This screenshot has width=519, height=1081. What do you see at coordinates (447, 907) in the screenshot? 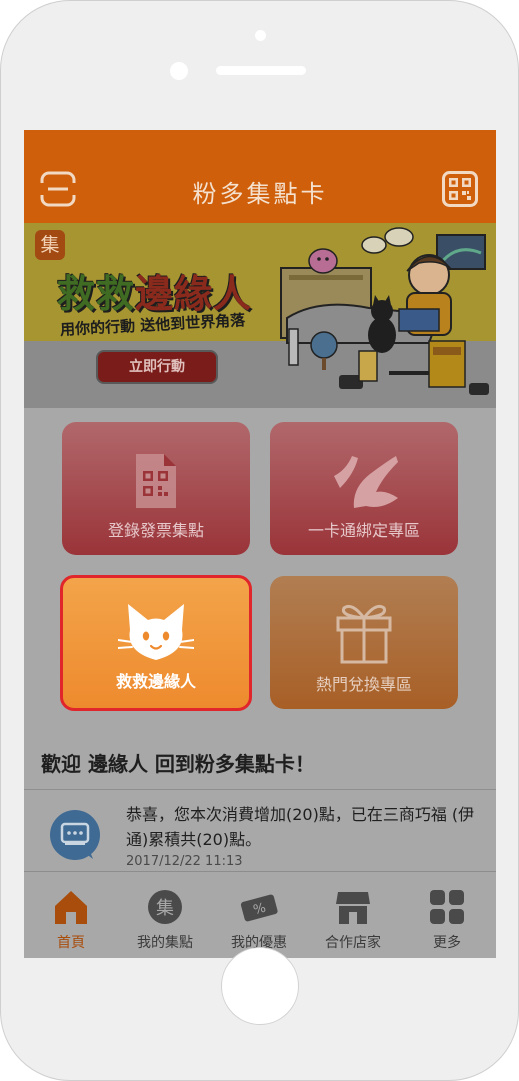
I see `grid-more-icon` at bounding box center [447, 907].